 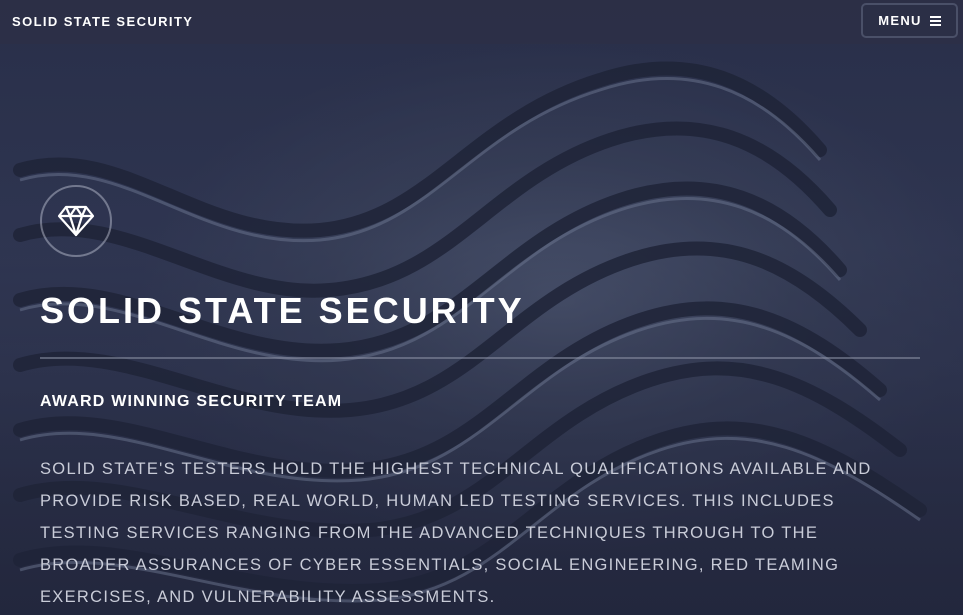 What do you see at coordinates (900, 20) in the screenshot?
I see `menu-label: MENU` at bounding box center [900, 20].